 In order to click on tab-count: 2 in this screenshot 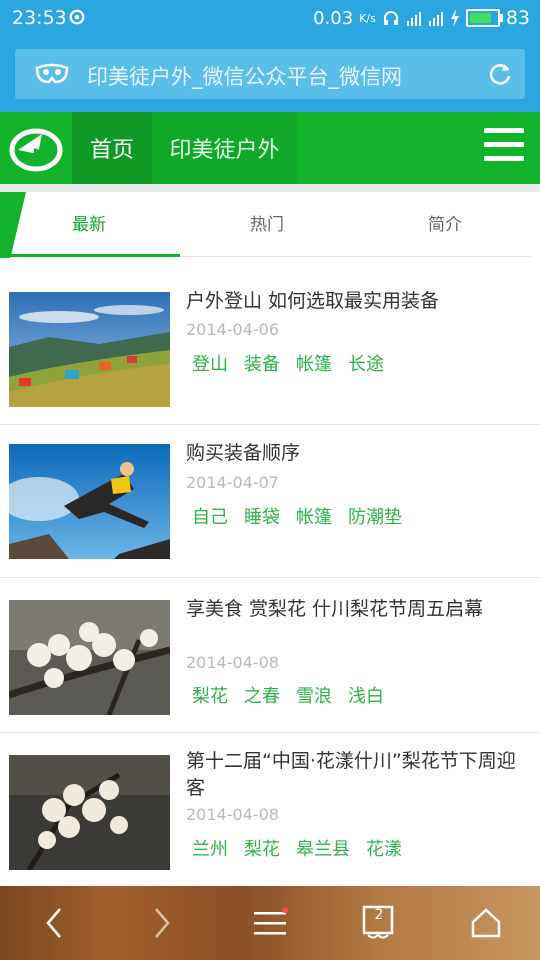, I will do `click(379, 915)`.